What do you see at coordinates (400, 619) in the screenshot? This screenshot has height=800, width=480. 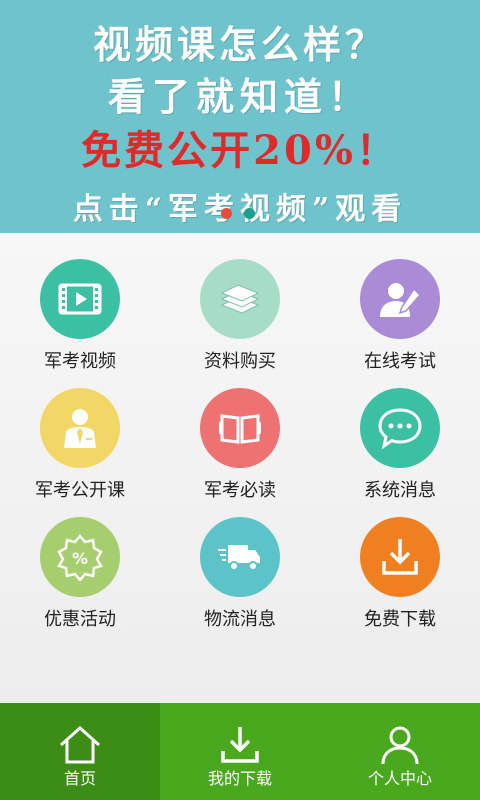 I see `grid-item-label: 免费下载` at bounding box center [400, 619].